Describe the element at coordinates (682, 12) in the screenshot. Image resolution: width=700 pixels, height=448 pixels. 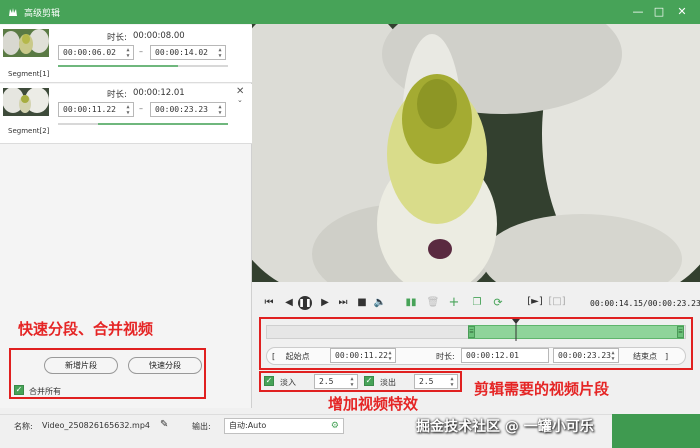
I see `close-window-icon: ✕` at that location.